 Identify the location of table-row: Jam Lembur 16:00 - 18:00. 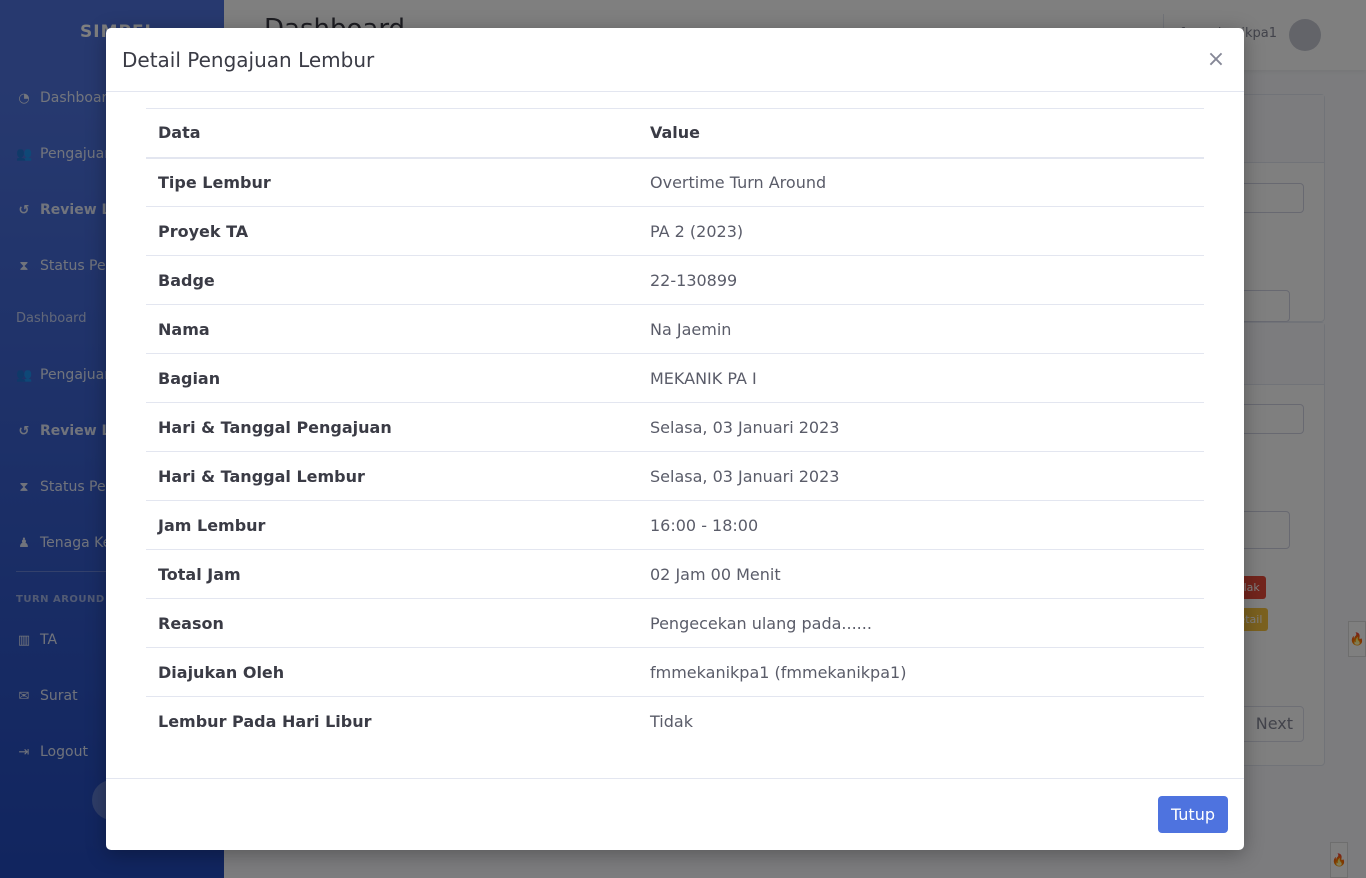
(675, 525).